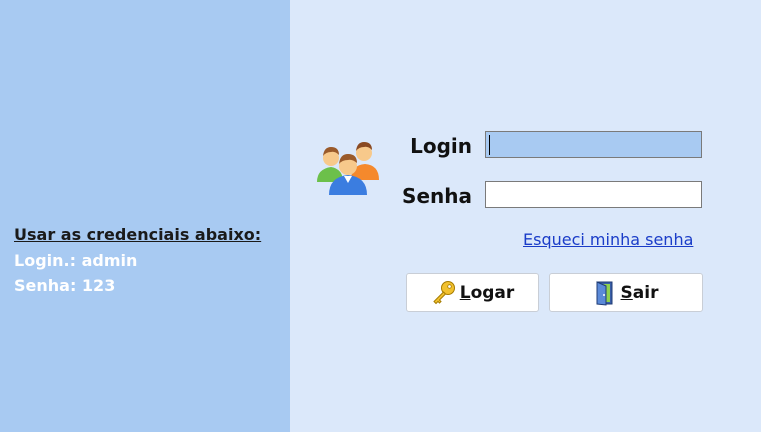 The width and height of the screenshot is (761, 432). I want to click on password-input, so click(593, 194).